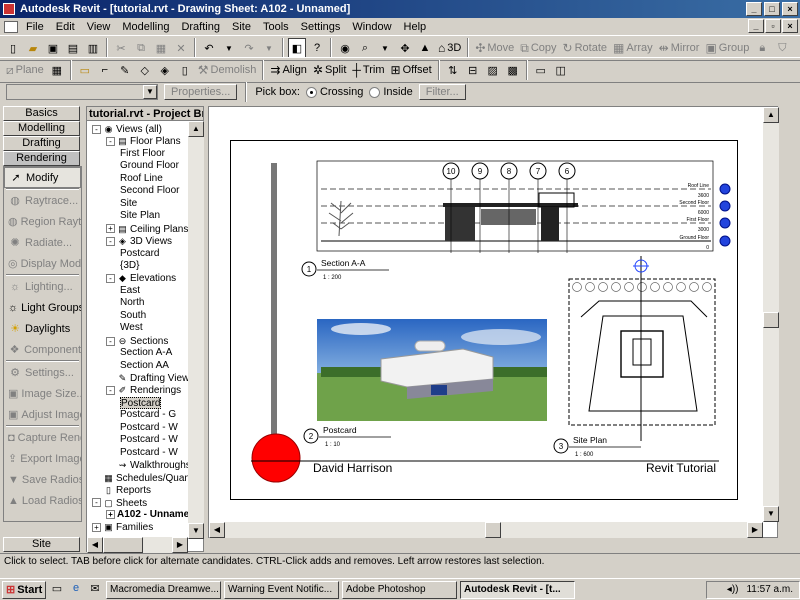 The height and width of the screenshot is (600, 800). I want to click on tree-node-reports: ▯ Reports, so click(121, 490).